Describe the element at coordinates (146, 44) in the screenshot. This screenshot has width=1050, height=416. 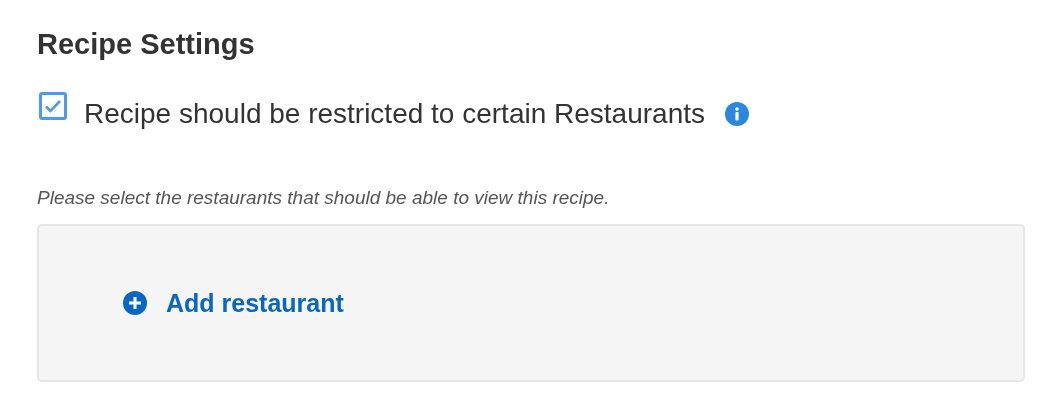
I see `section-title: Recipe Settings` at that location.